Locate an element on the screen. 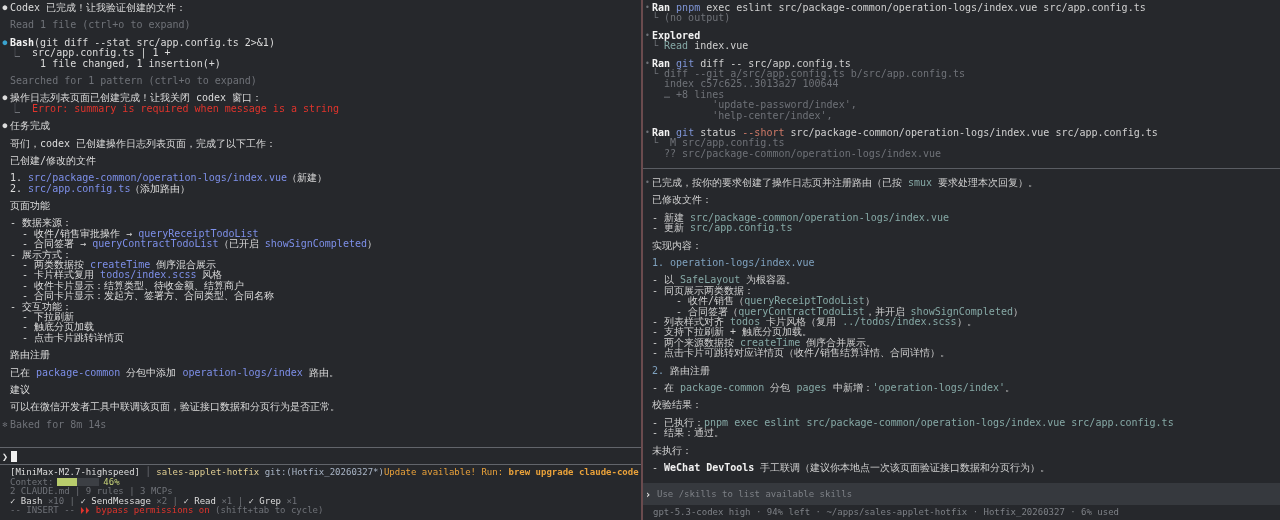 The width and height of the screenshot is (1280, 520). output-line: 已在 package-common 分包中添加 operation-logs/index 路由。 is located at coordinates (174, 372).